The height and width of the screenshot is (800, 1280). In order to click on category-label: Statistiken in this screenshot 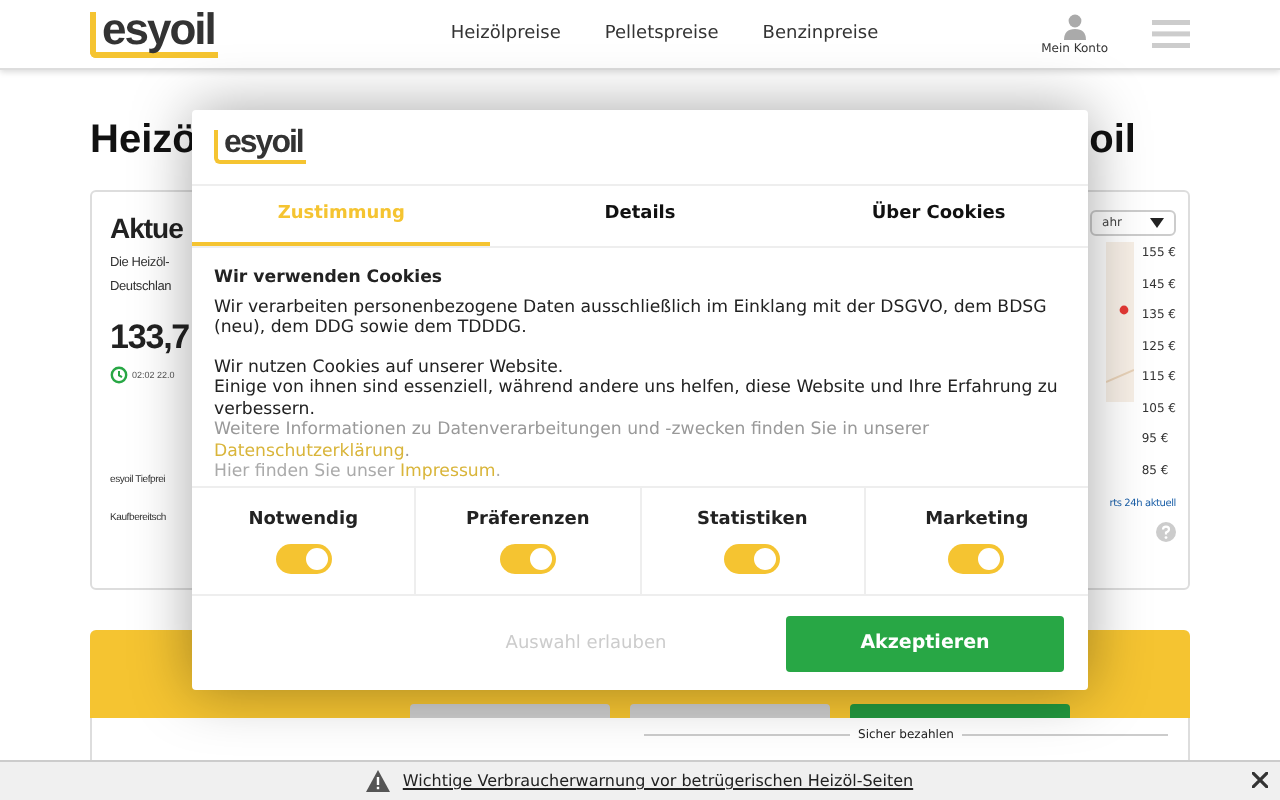, I will do `click(752, 519)`.